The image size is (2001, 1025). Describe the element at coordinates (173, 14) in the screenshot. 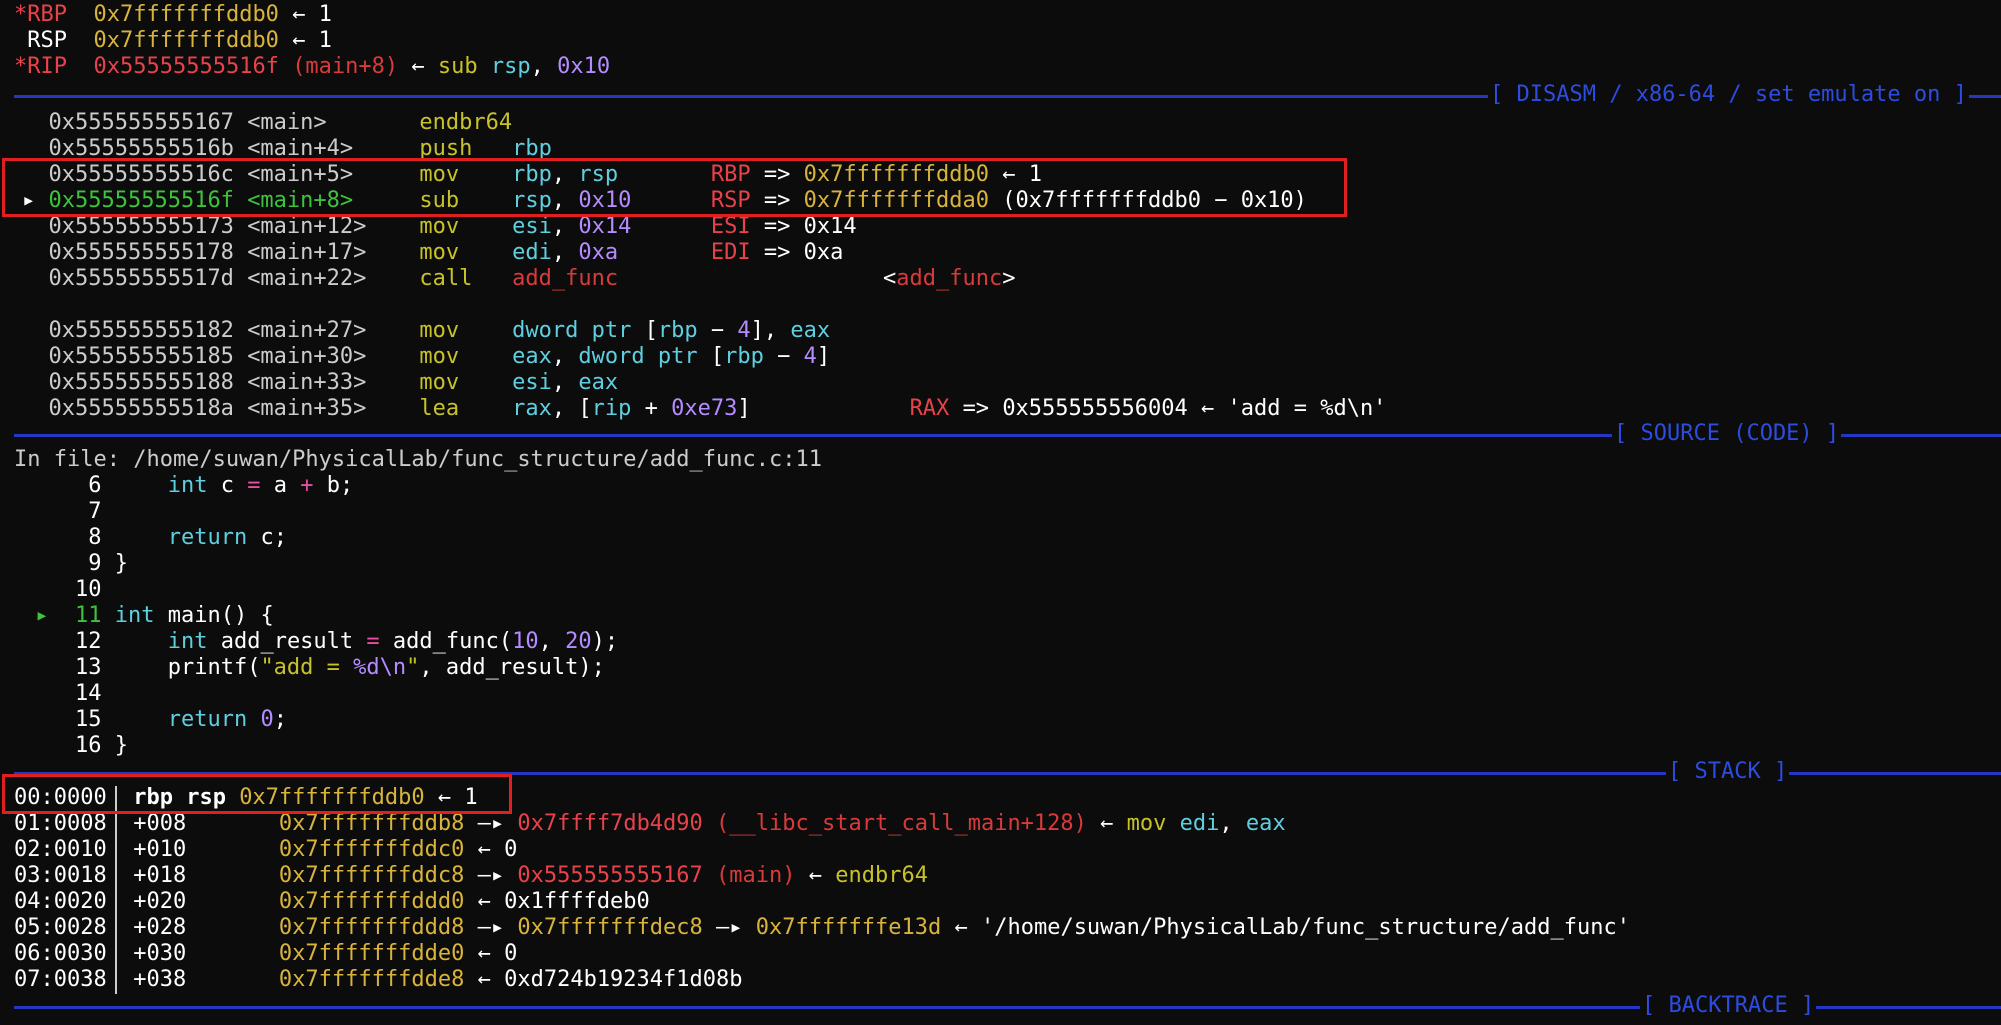

I see `register-row-rbp: *RBP 0x7fffffffddb0 ← 1` at that location.